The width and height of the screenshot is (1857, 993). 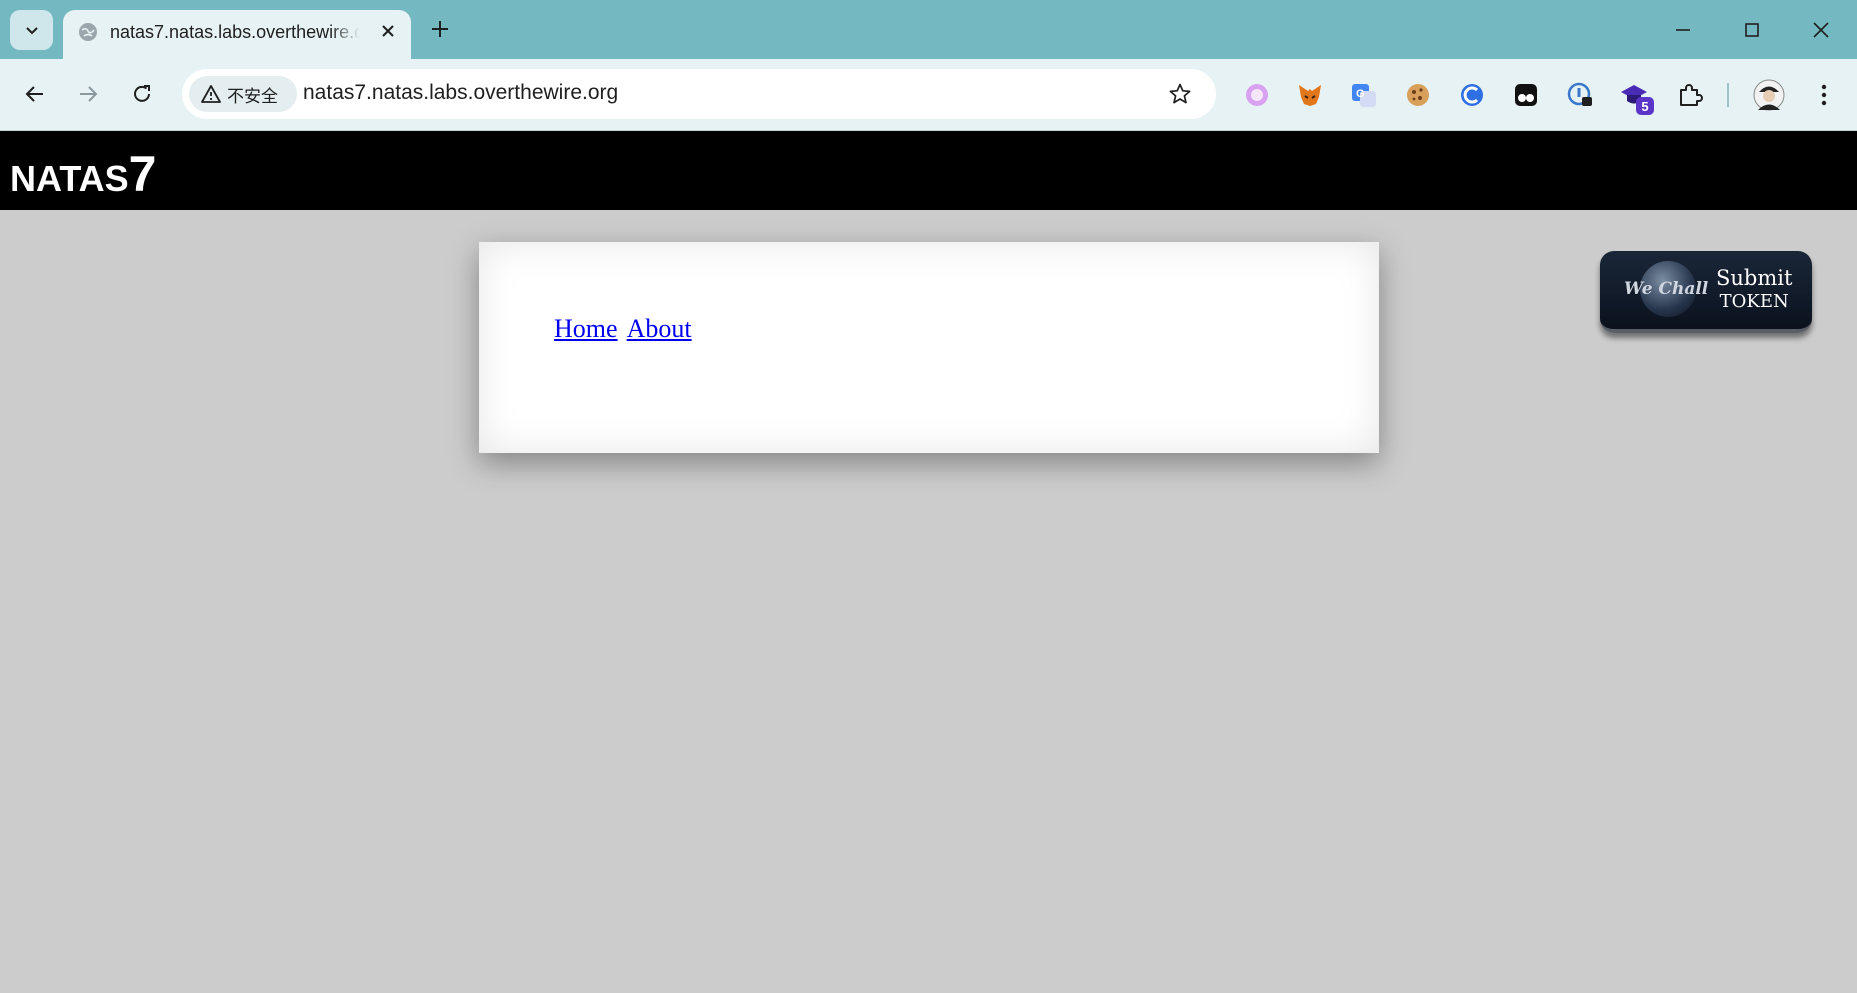 I want to click on circle-extension-glyph, so click(x=1257, y=95).